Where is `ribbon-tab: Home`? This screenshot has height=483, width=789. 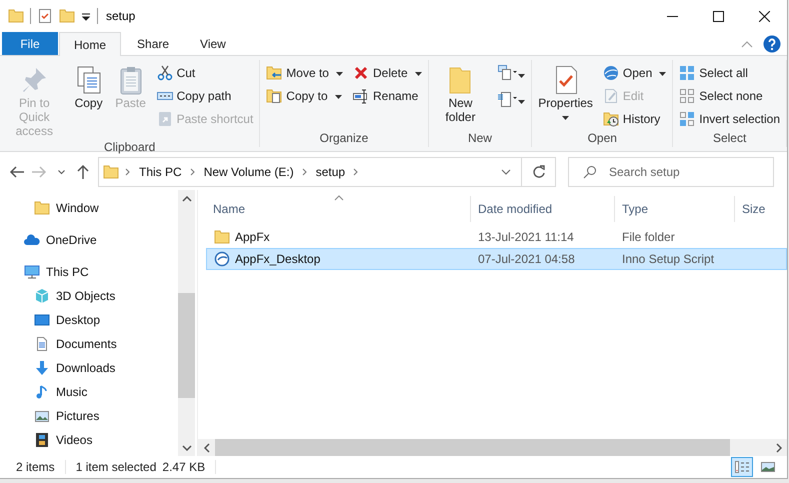
ribbon-tab: Home is located at coordinates (90, 44).